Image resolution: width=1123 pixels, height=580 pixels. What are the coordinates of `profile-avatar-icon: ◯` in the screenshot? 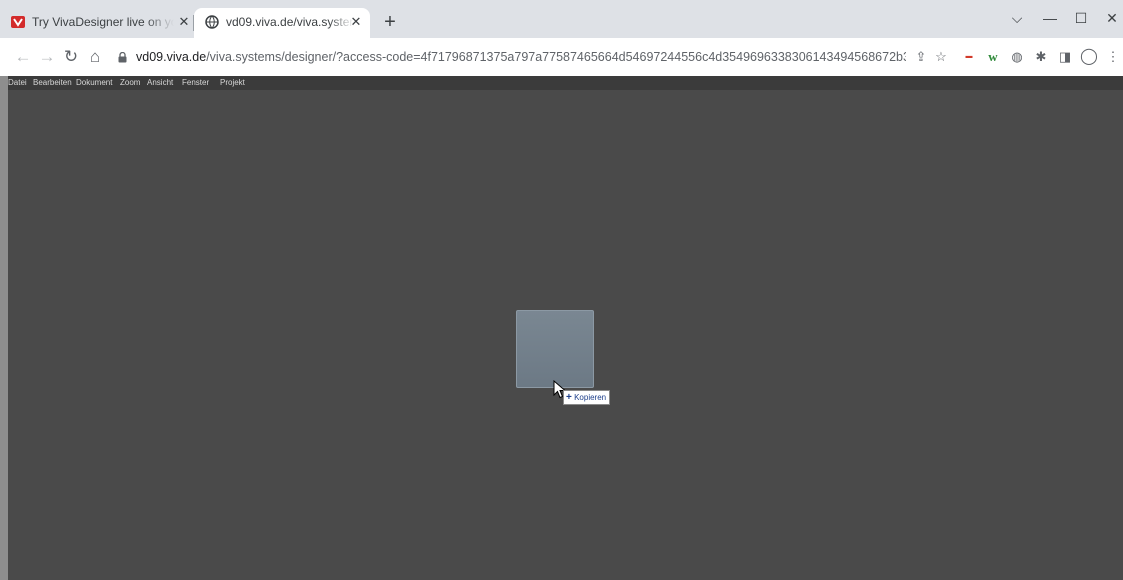 It's located at (1089, 57).